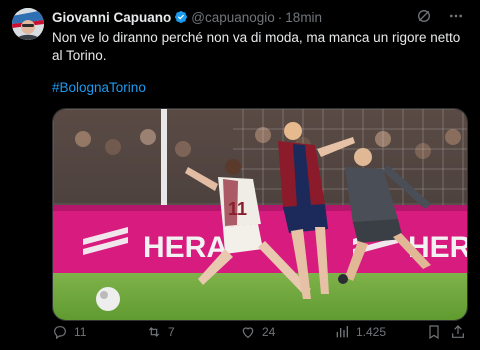 The width and height of the screenshot is (480, 350). Describe the element at coordinates (237, 209) in the screenshot. I see `player-number: 11` at that location.